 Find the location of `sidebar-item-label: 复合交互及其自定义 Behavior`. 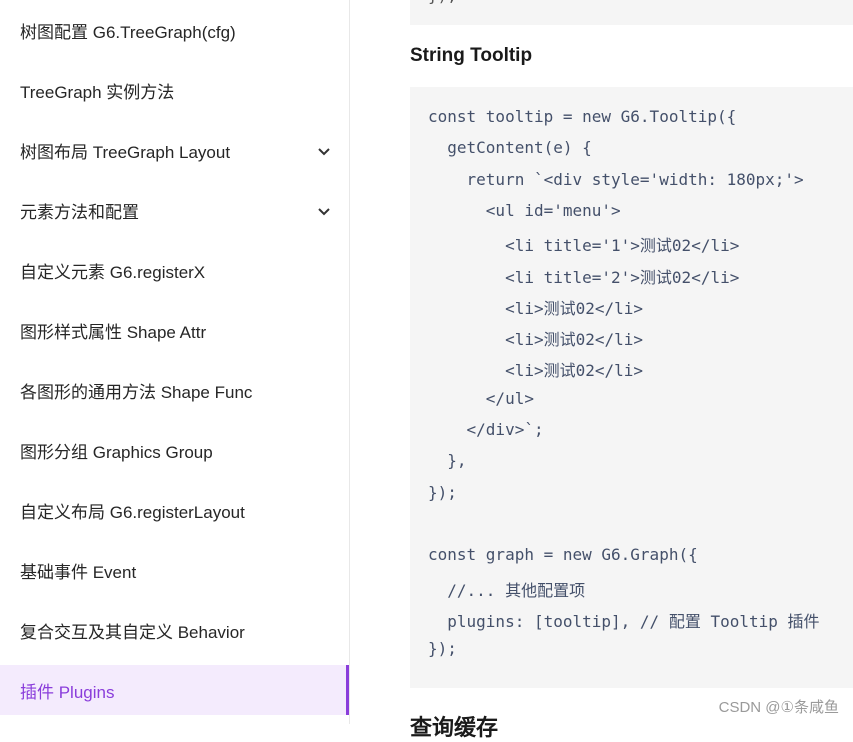

sidebar-item-label: 复合交互及其自定义 Behavior is located at coordinates (132, 632).